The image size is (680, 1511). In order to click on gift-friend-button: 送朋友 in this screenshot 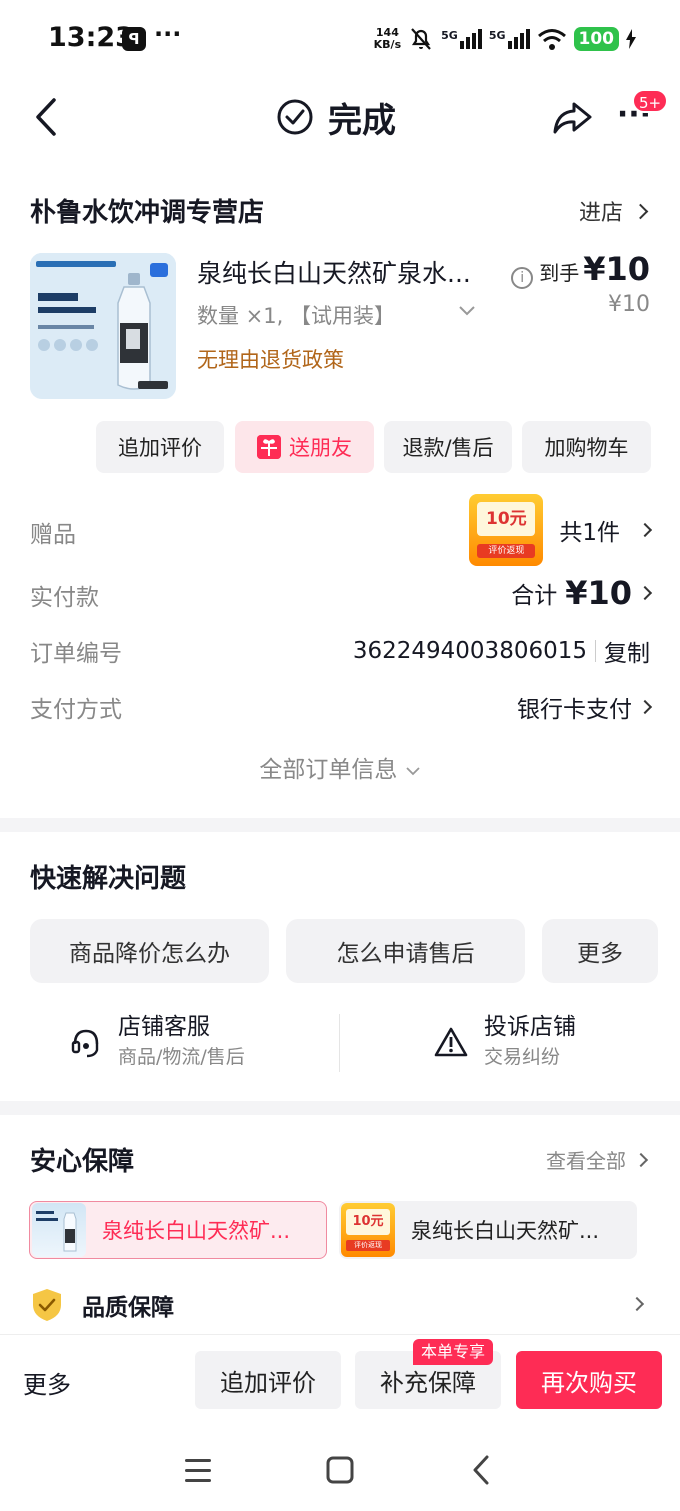, I will do `click(304, 447)`.